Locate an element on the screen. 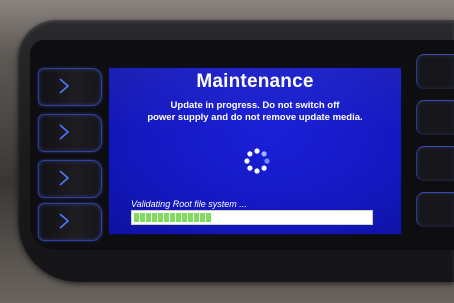 This screenshot has width=454, height=303. warning-message-line-1: Update in progress. Do not switch off is located at coordinates (255, 105).